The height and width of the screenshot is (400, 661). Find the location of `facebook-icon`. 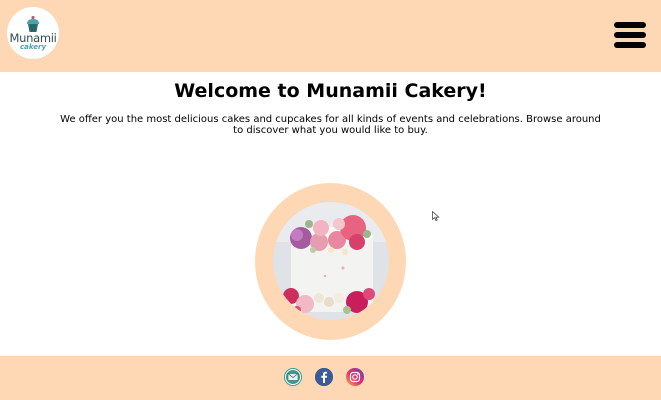

facebook-icon is located at coordinates (324, 377).